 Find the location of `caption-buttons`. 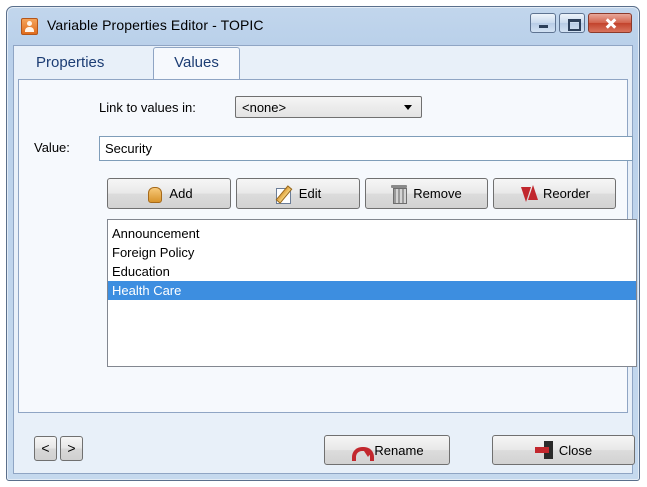

caption-buttons is located at coordinates (581, 24).